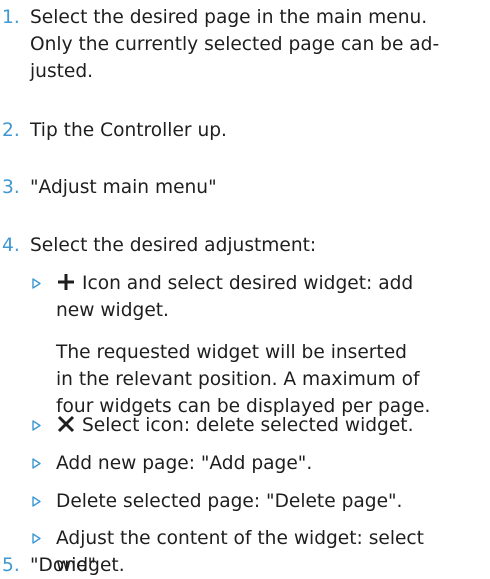 This screenshot has width=490, height=579. I want to click on step-text: Tip the Controller up., so click(260, 130).